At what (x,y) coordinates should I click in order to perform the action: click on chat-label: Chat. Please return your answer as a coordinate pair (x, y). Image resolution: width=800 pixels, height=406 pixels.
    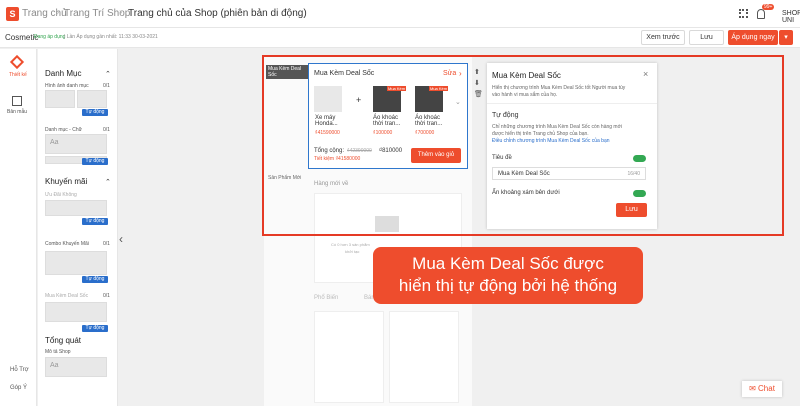
    Looking at the image, I should click on (766, 388).